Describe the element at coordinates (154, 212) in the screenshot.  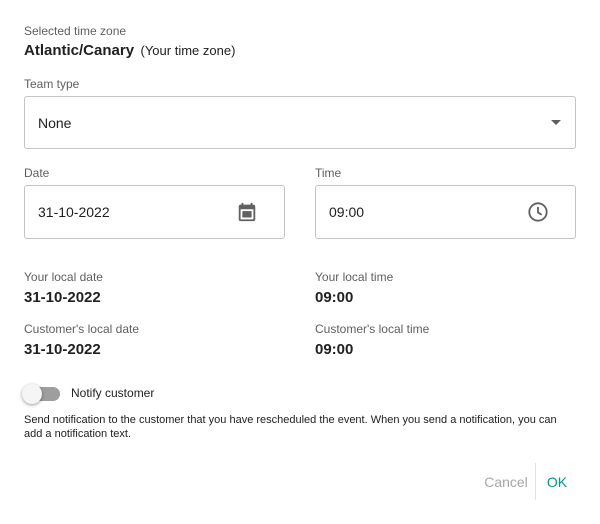
I see `date-field: 31-10-2022` at that location.